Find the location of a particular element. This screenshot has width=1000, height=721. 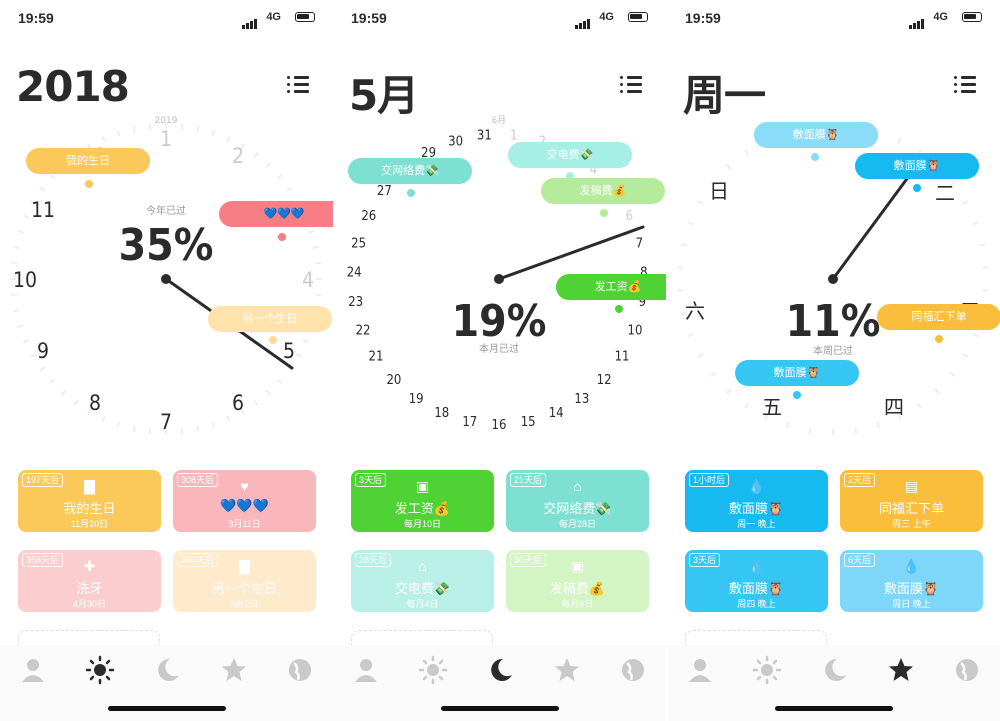

card-date: 4月30日 is located at coordinates (89, 604).